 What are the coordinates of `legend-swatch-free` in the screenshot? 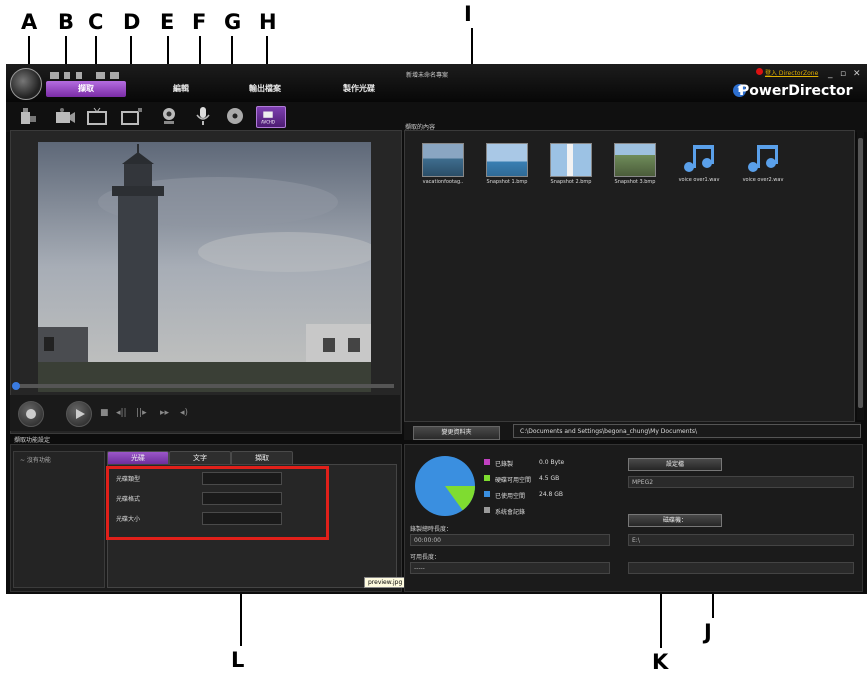 It's located at (487, 478).